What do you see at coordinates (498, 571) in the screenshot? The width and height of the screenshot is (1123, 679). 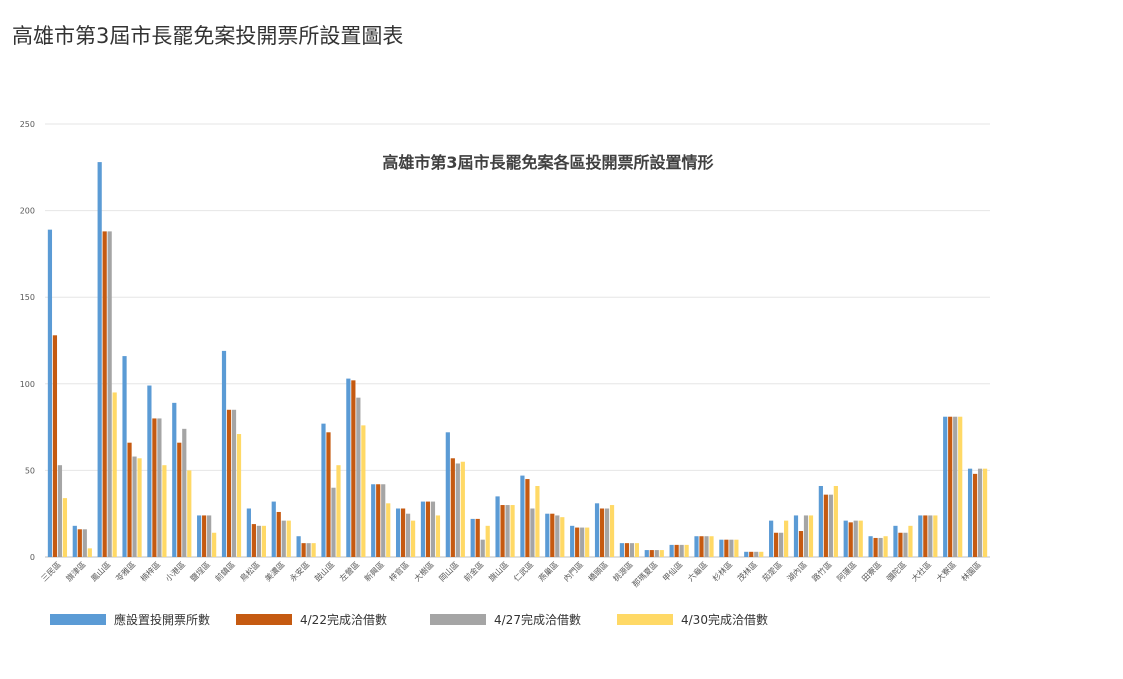 I see `x-tick-label: 旗山區` at bounding box center [498, 571].